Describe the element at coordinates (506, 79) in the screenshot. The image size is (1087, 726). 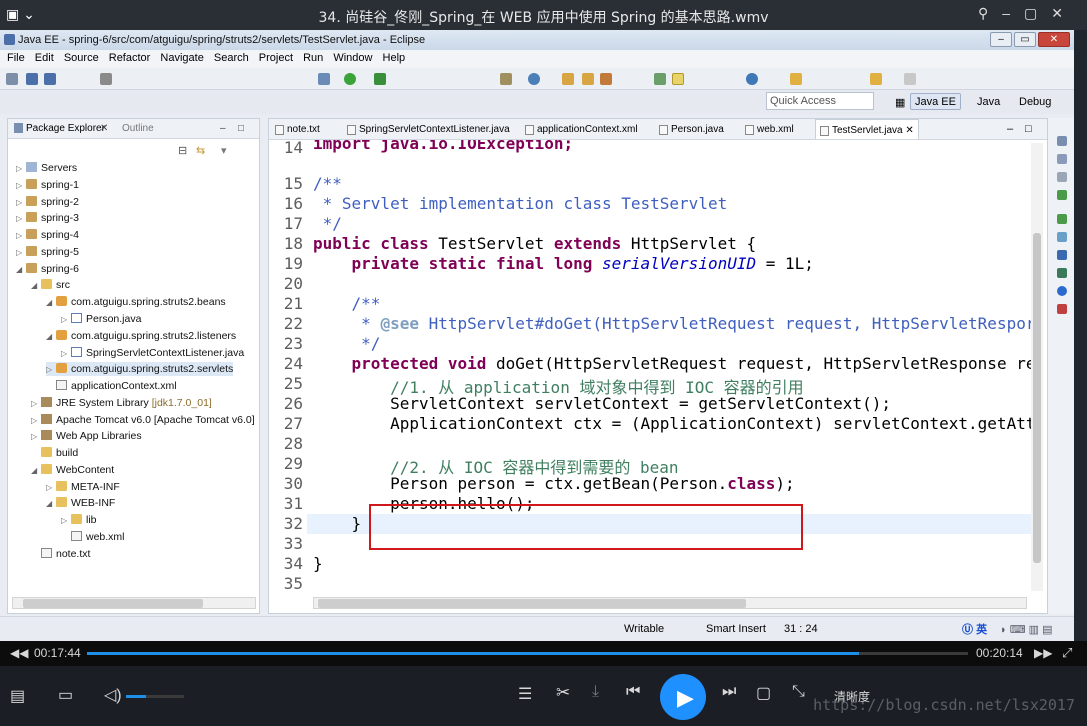
I see `new-server-icon` at that location.